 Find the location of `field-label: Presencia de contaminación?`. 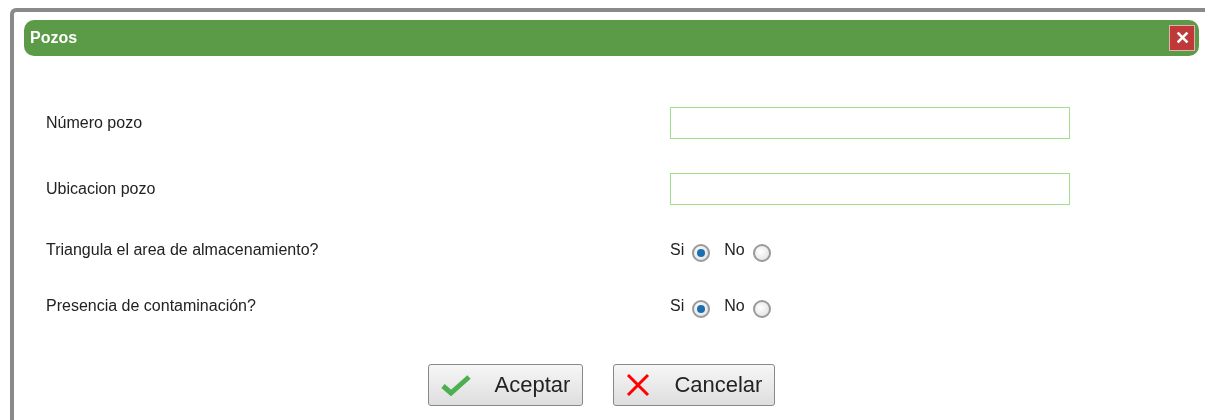

field-label: Presencia de contaminación? is located at coordinates (151, 306).